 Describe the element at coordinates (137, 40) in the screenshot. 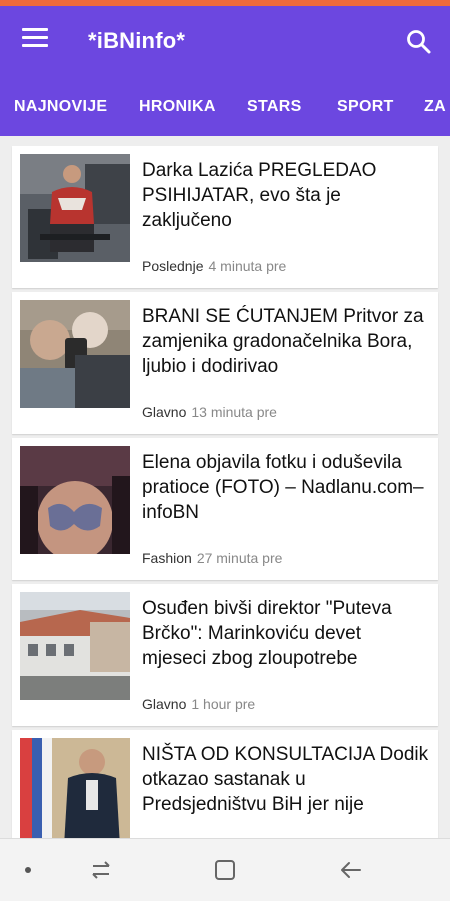

I see `app-title: *iBNinfo*` at that location.